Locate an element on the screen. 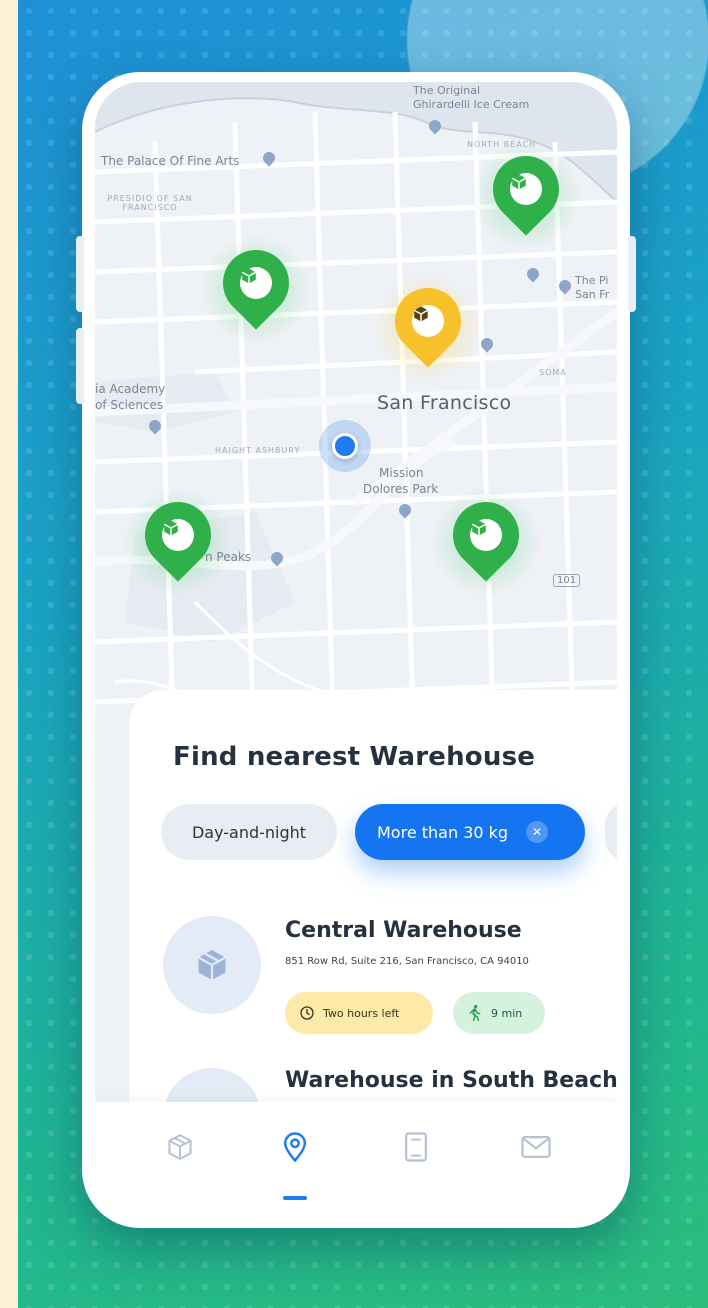  map-label-presidio: PRESIDIO OF SAN FRANCISCO is located at coordinates (150, 203).